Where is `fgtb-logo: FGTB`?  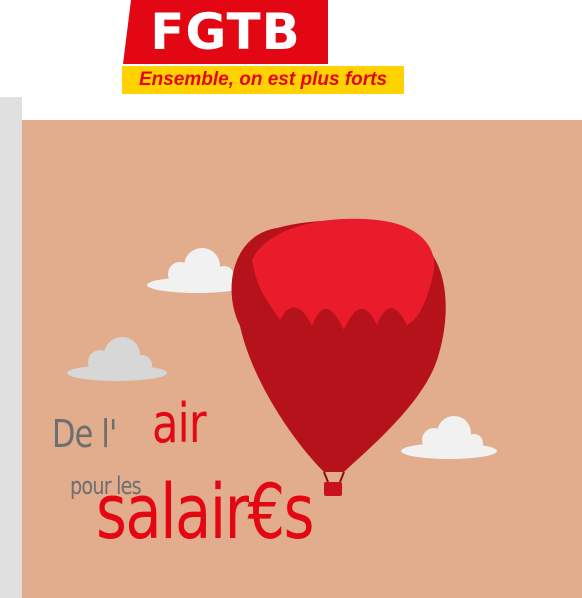
fgtb-logo: FGTB is located at coordinates (225, 32).